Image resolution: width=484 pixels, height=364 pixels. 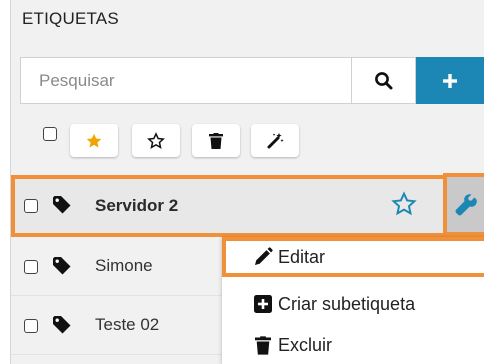 I want to click on tag-settings-button, so click(x=463, y=204).